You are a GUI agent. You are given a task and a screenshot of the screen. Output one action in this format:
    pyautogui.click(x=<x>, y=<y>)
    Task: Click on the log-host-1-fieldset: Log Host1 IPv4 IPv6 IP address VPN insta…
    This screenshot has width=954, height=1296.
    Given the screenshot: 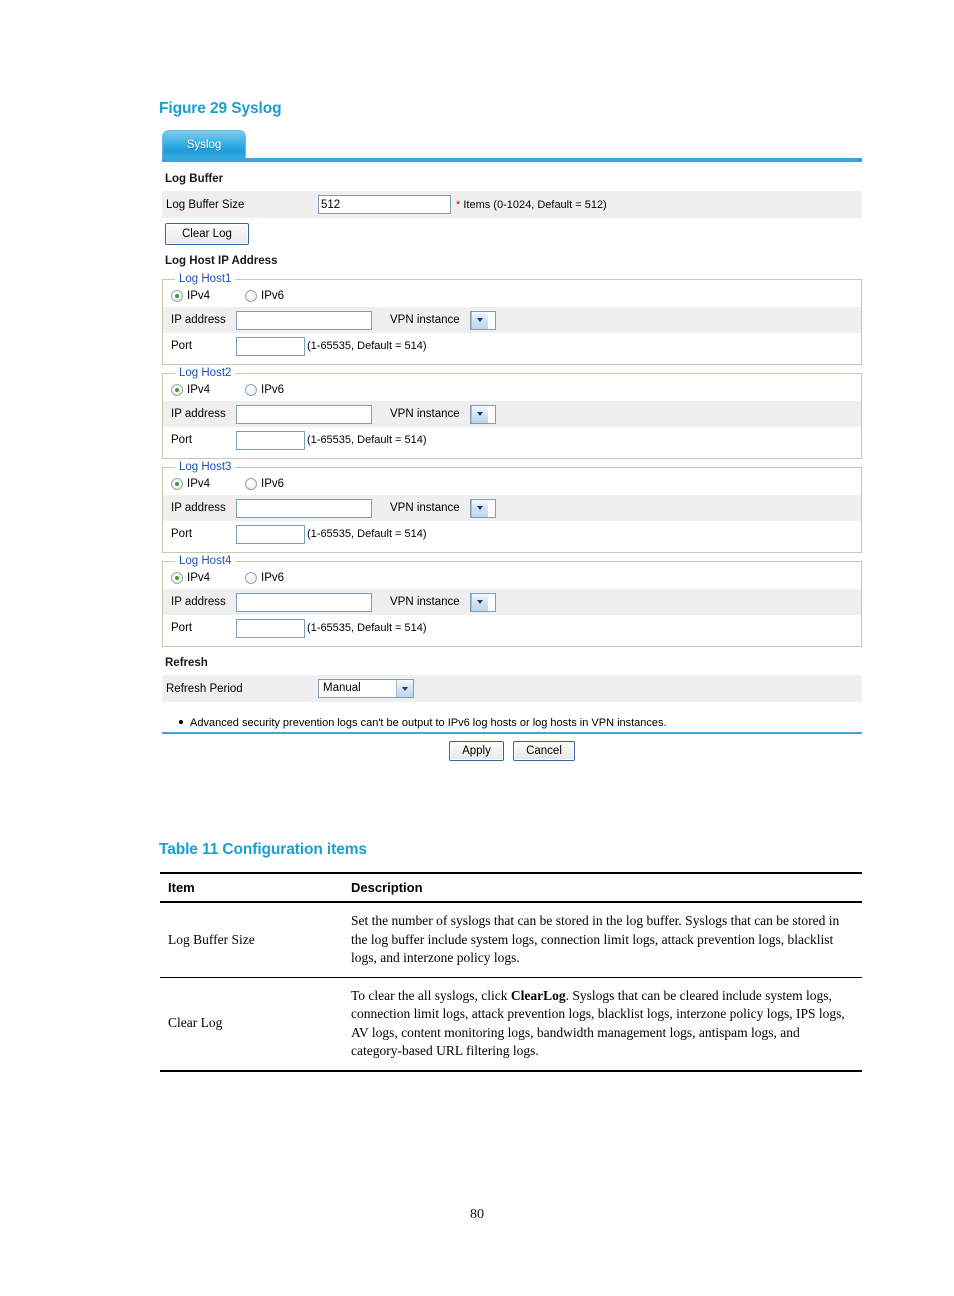 What is the action you would take?
    pyautogui.click(x=512, y=319)
    